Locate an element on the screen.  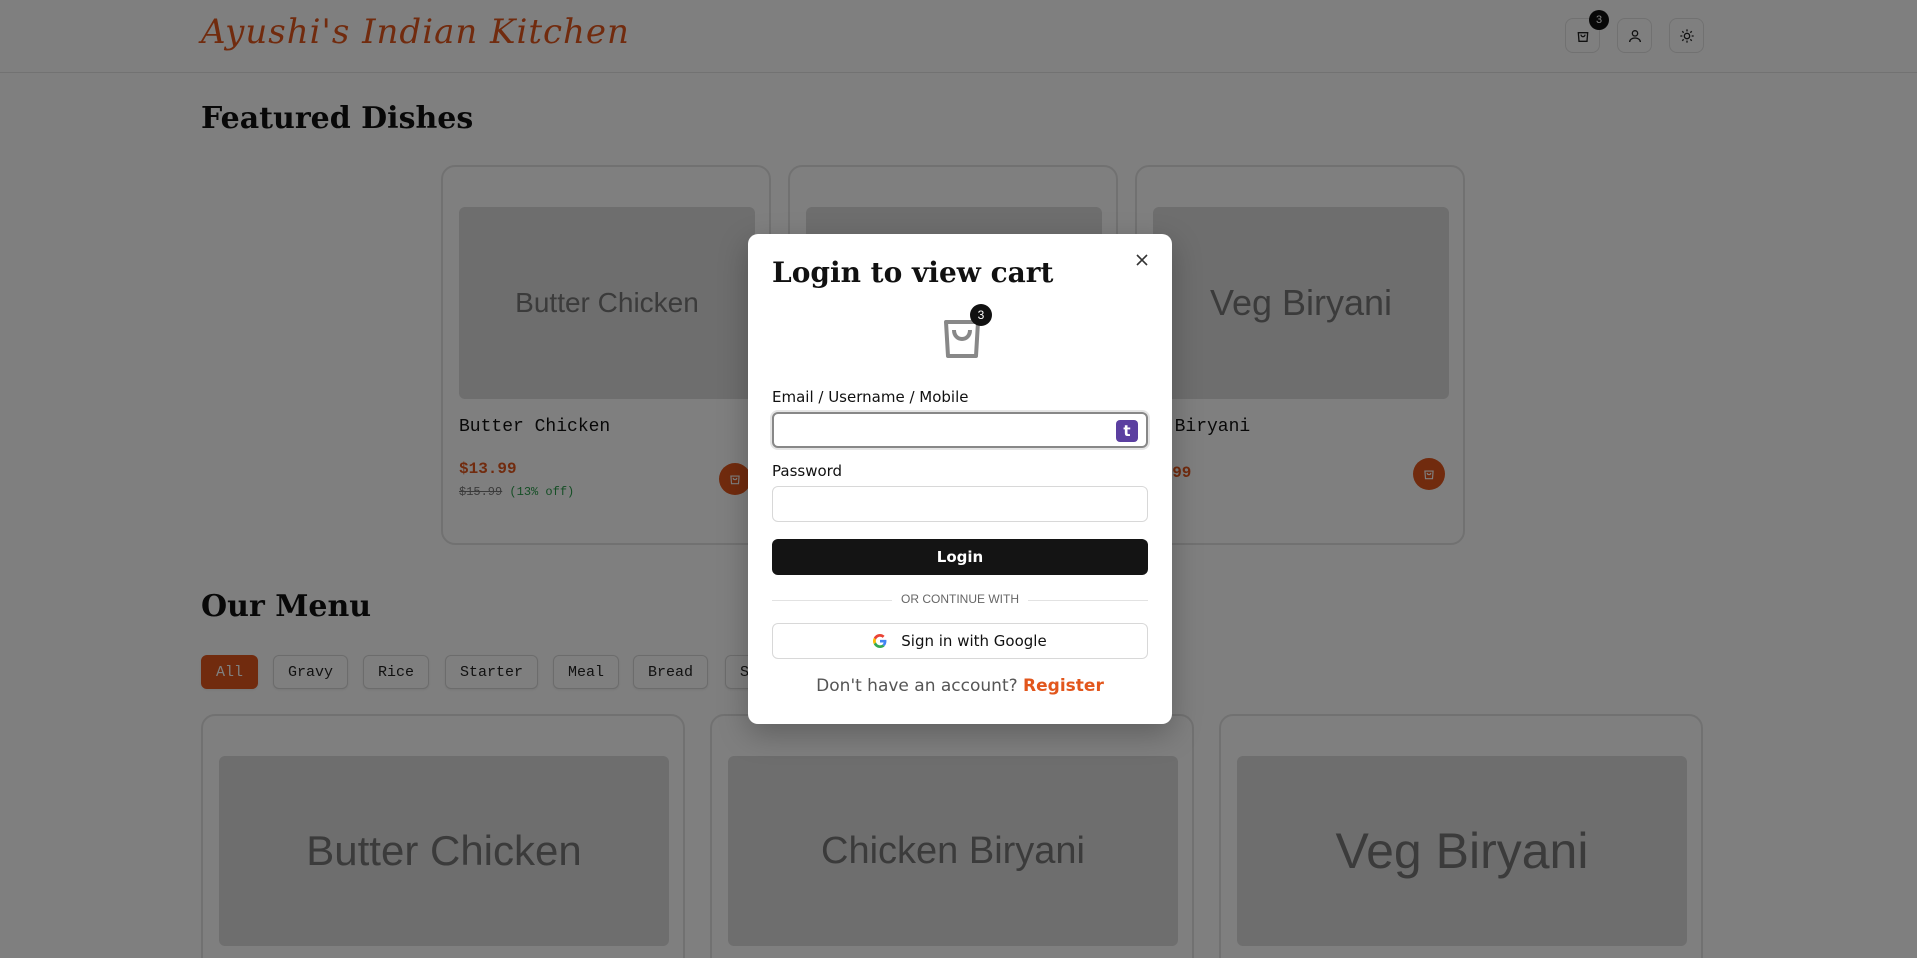
register-link: Register is located at coordinates (1063, 686).